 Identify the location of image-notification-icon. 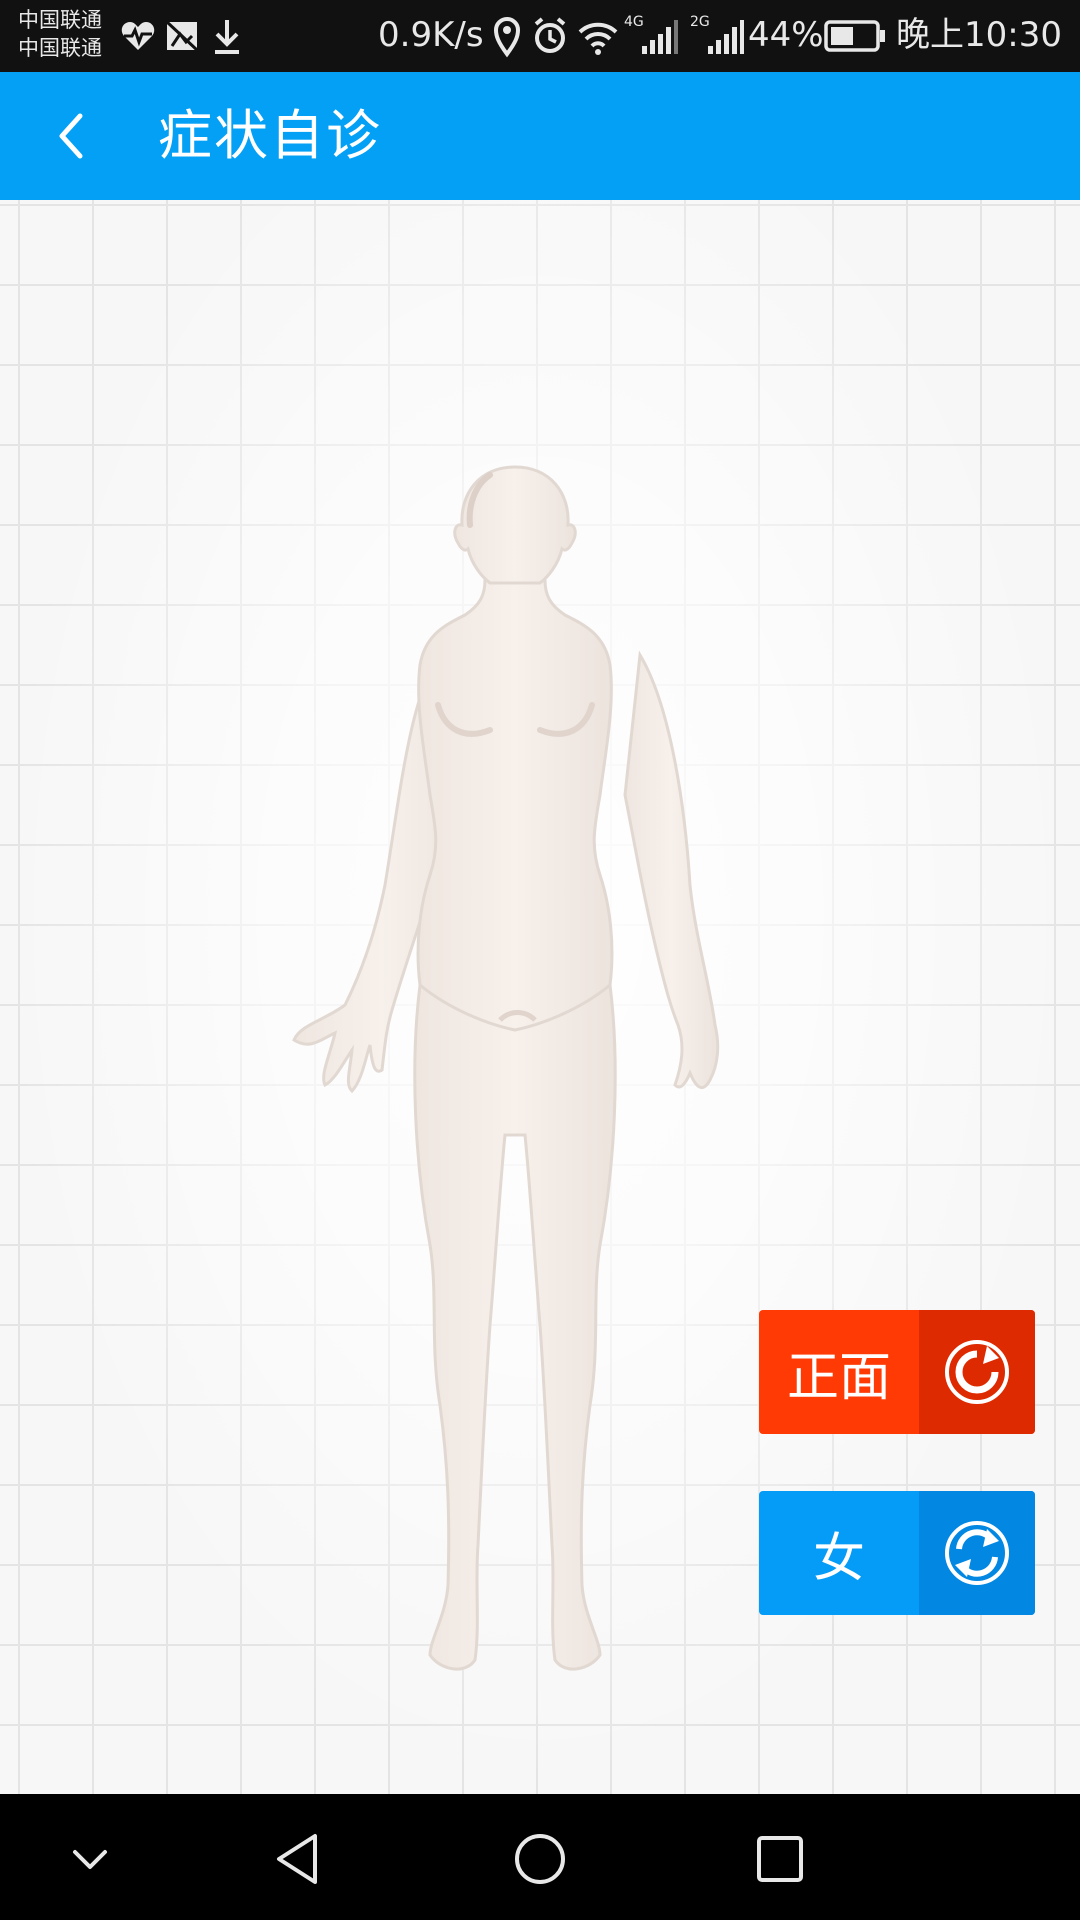
(182, 36).